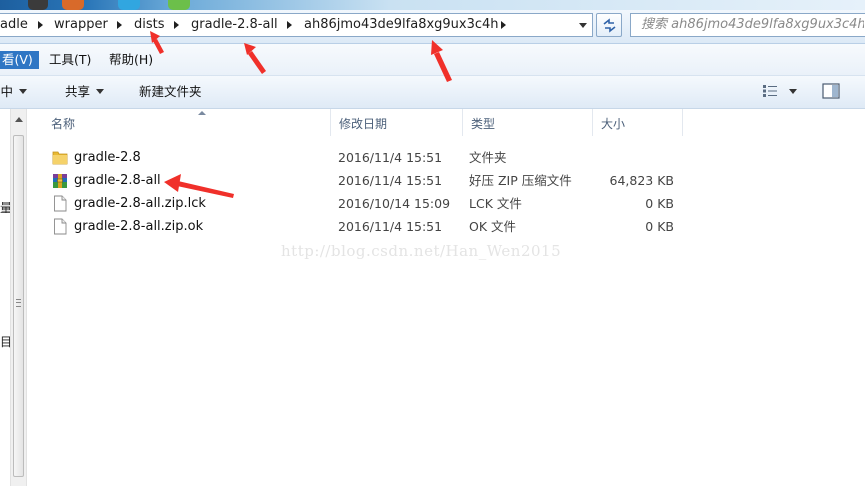  I want to click on refresh-icon, so click(609, 25).